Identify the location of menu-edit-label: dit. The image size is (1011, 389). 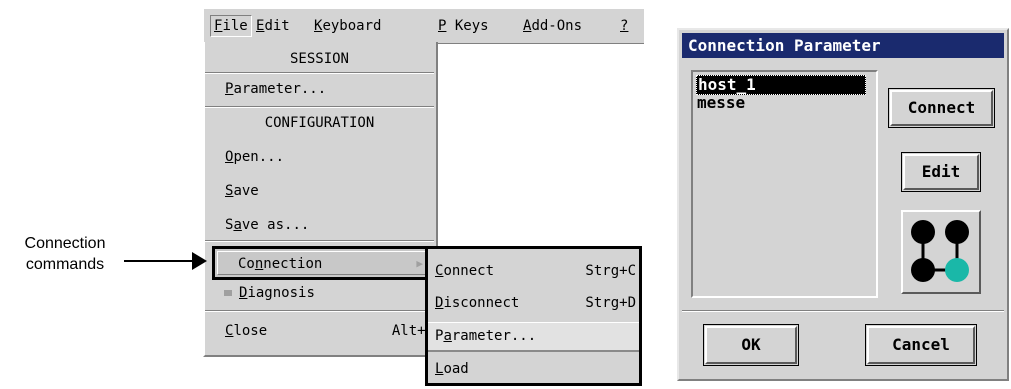
(277, 26).